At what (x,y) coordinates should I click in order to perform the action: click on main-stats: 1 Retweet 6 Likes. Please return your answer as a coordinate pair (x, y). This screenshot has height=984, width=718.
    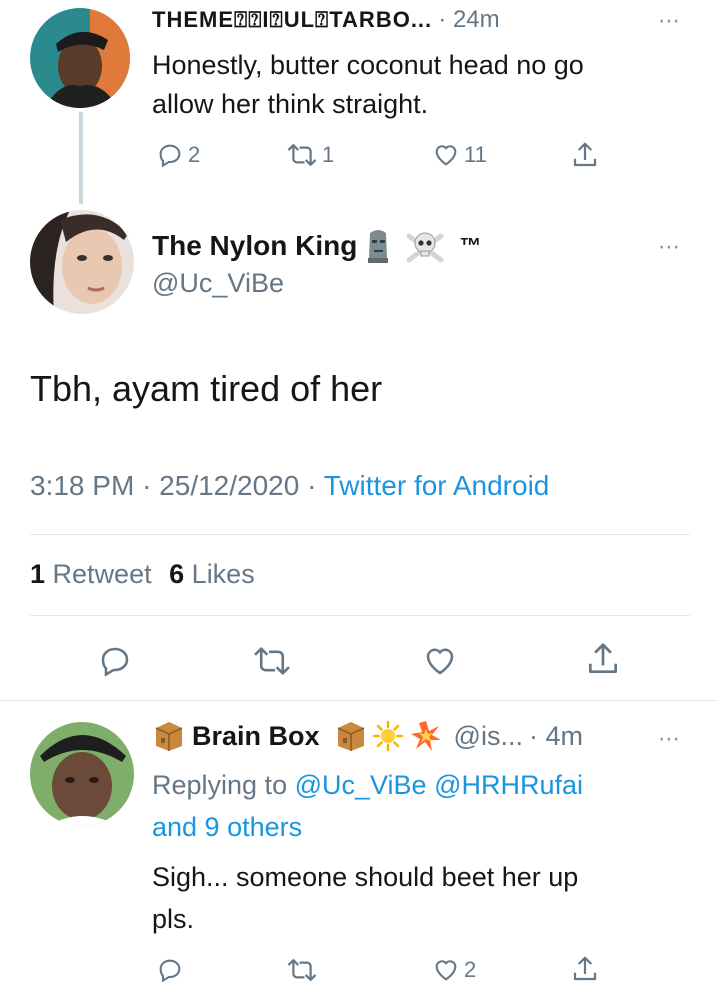
    Looking at the image, I should click on (142, 574).